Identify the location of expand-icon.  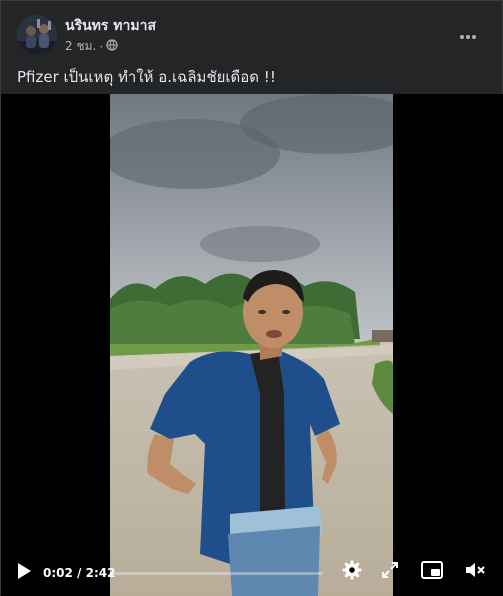
(390, 572).